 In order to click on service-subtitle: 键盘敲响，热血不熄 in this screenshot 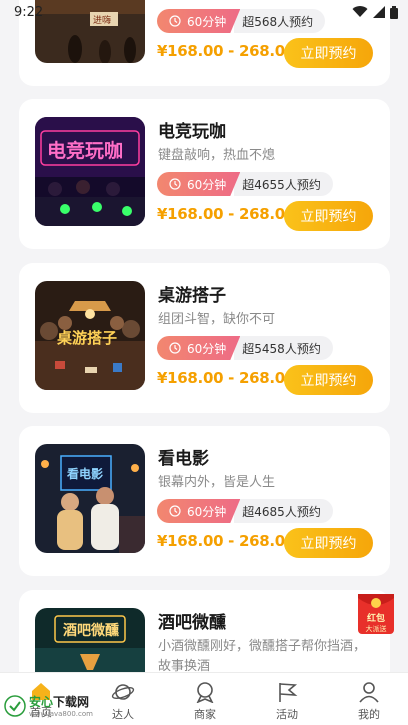, I will do `click(217, 155)`.